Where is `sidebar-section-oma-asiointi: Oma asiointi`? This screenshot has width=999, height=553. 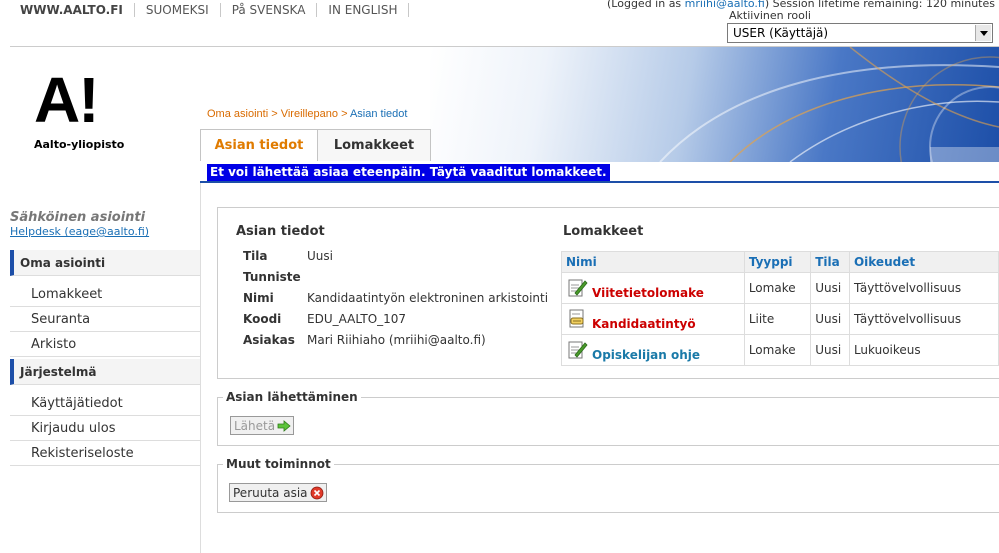
sidebar-section-oma-asiointi: Oma asiointi is located at coordinates (105, 263).